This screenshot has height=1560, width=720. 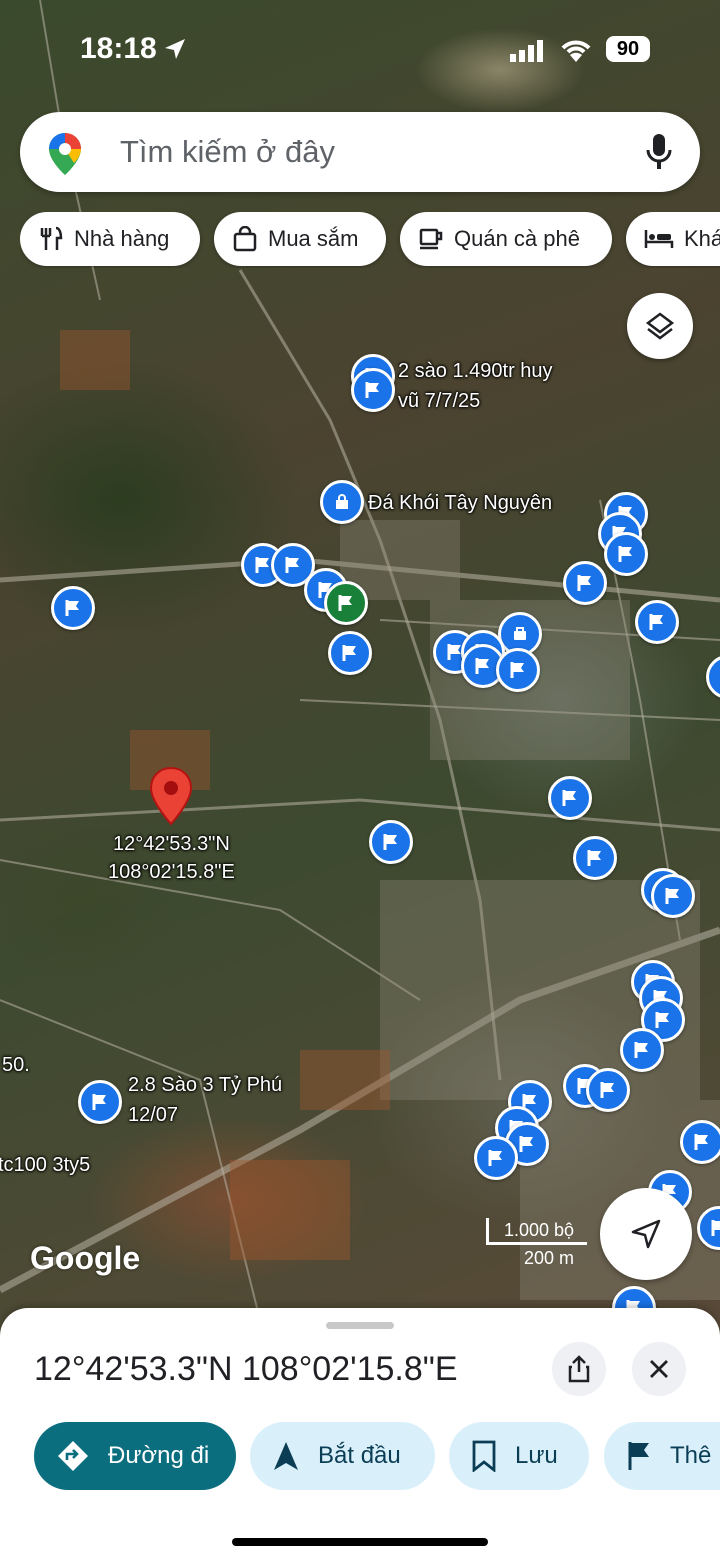 I want to click on add-label-text: Thê, so click(x=691, y=1455).